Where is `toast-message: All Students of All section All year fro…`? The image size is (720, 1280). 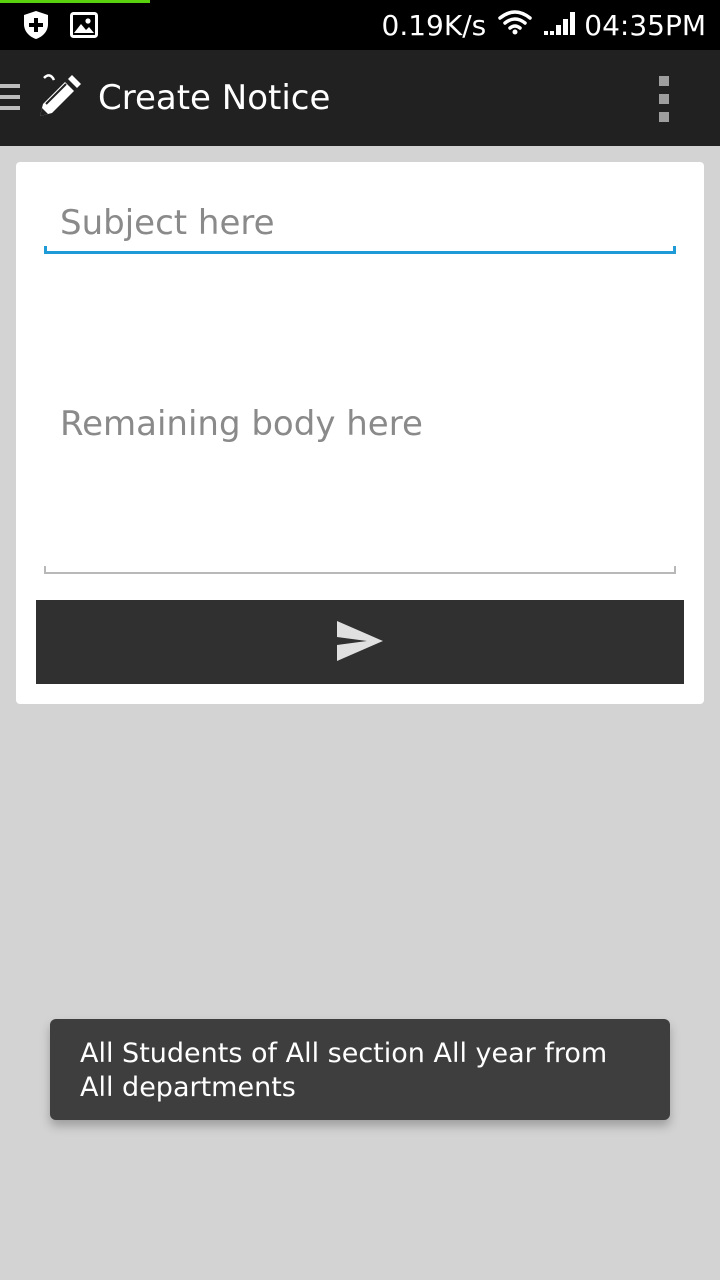 toast-message: All Students of All section All year fro… is located at coordinates (360, 1069).